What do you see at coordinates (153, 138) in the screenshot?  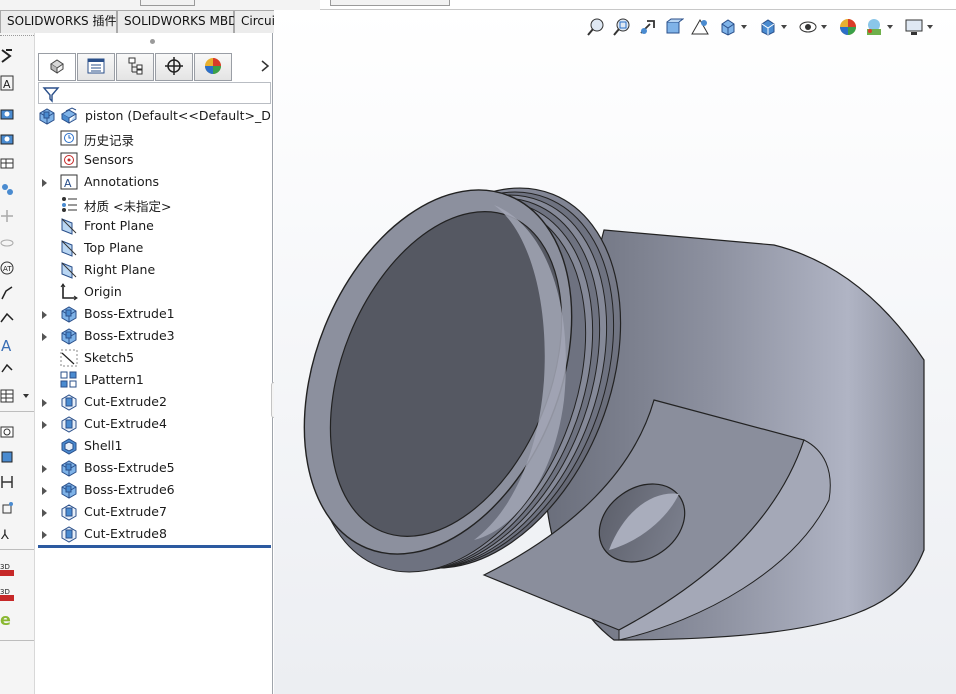 I see `tree-item: 历史记录` at bounding box center [153, 138].